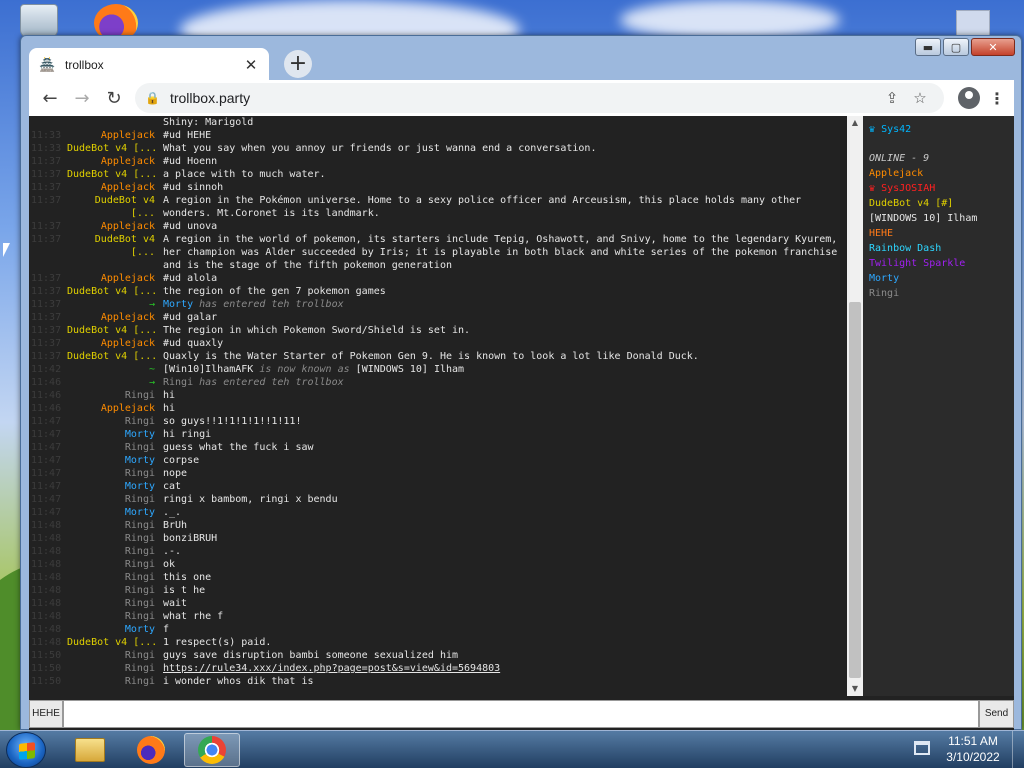  I want to click on message-time: 11:42, so click(46, 369).